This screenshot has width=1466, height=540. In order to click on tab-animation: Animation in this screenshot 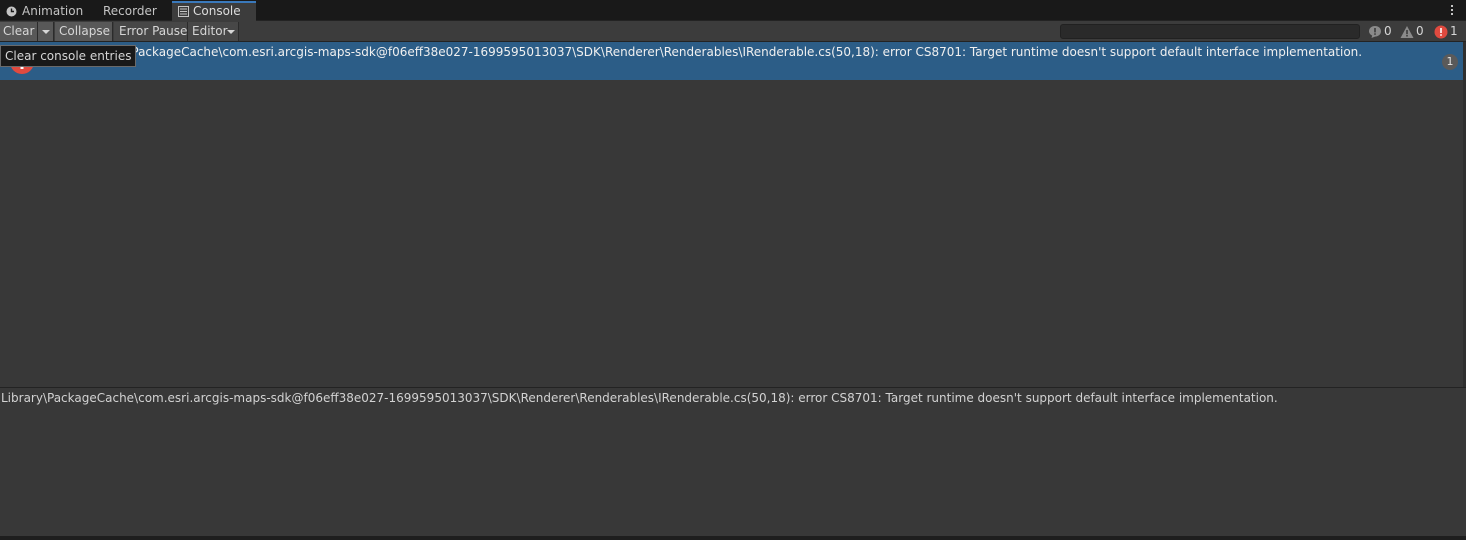, I will do `click(48, 11)`.